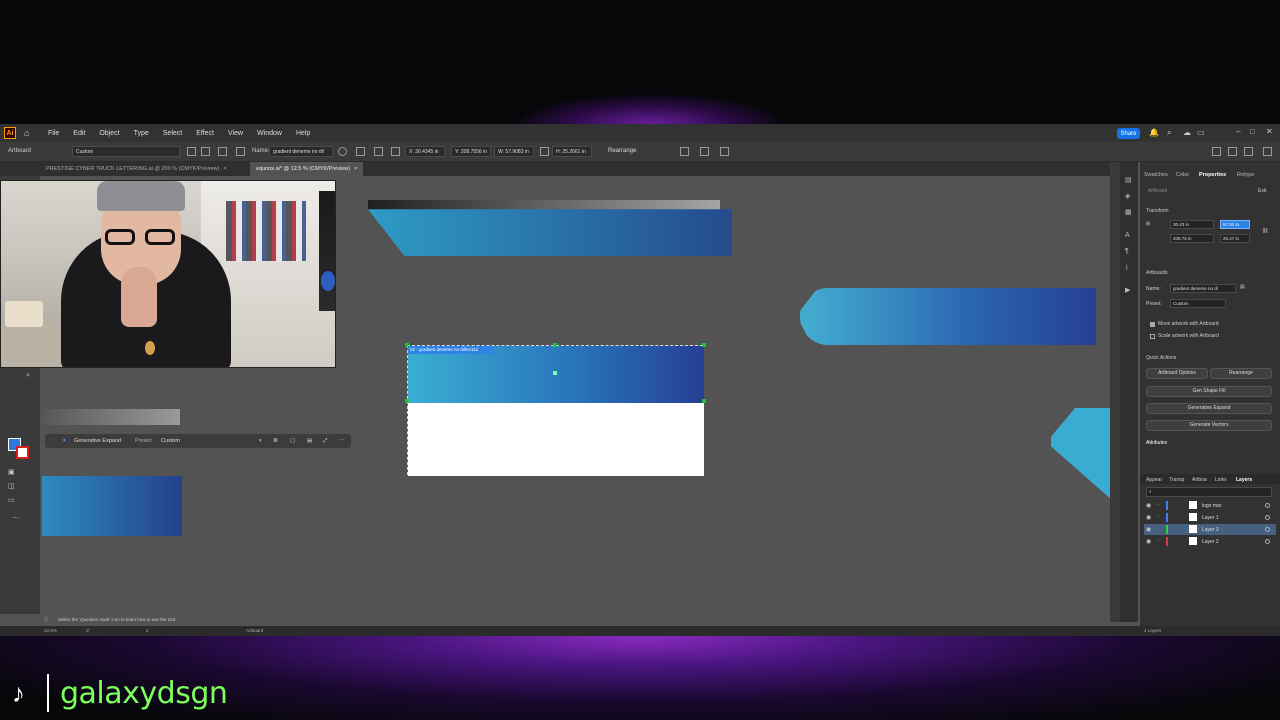 This screenshot has width=1280, height=720. I want to click on menu-type: Type, so click(141, 133).